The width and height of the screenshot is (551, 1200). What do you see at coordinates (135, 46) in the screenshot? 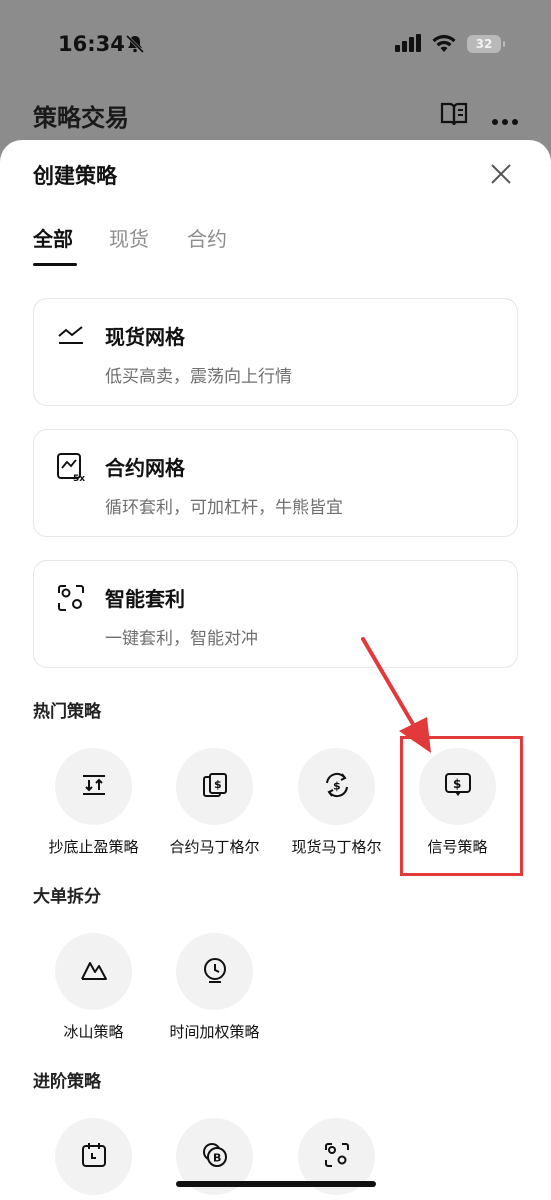
I see `bell-off-icon` at bounding box center [135, 46].